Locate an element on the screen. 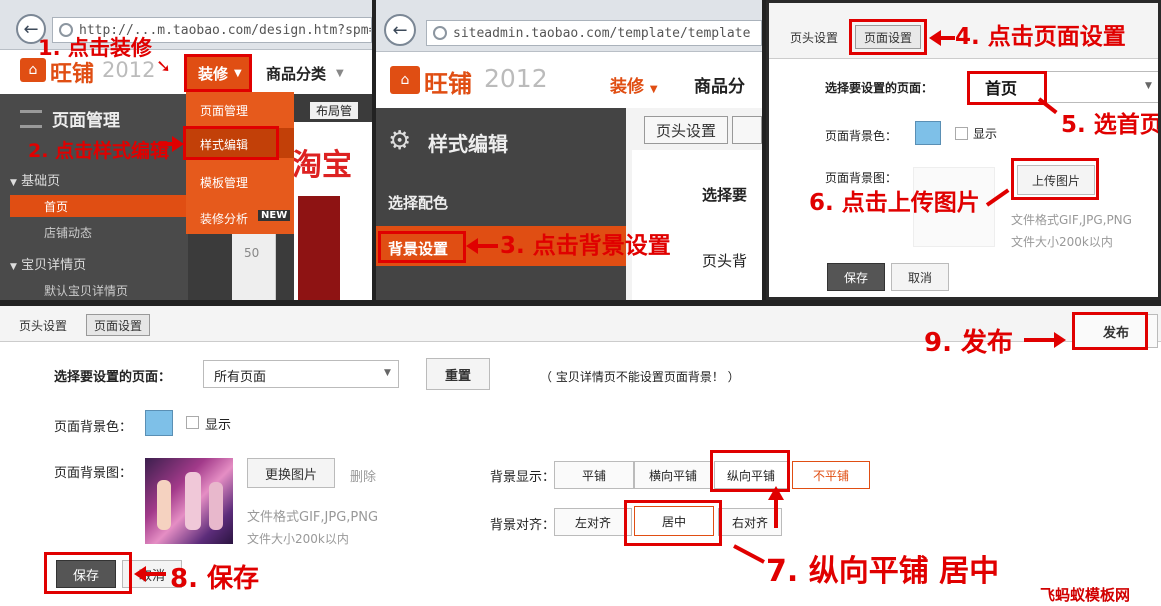  arrow-down-left-icon is located at coordinates (749, 554).